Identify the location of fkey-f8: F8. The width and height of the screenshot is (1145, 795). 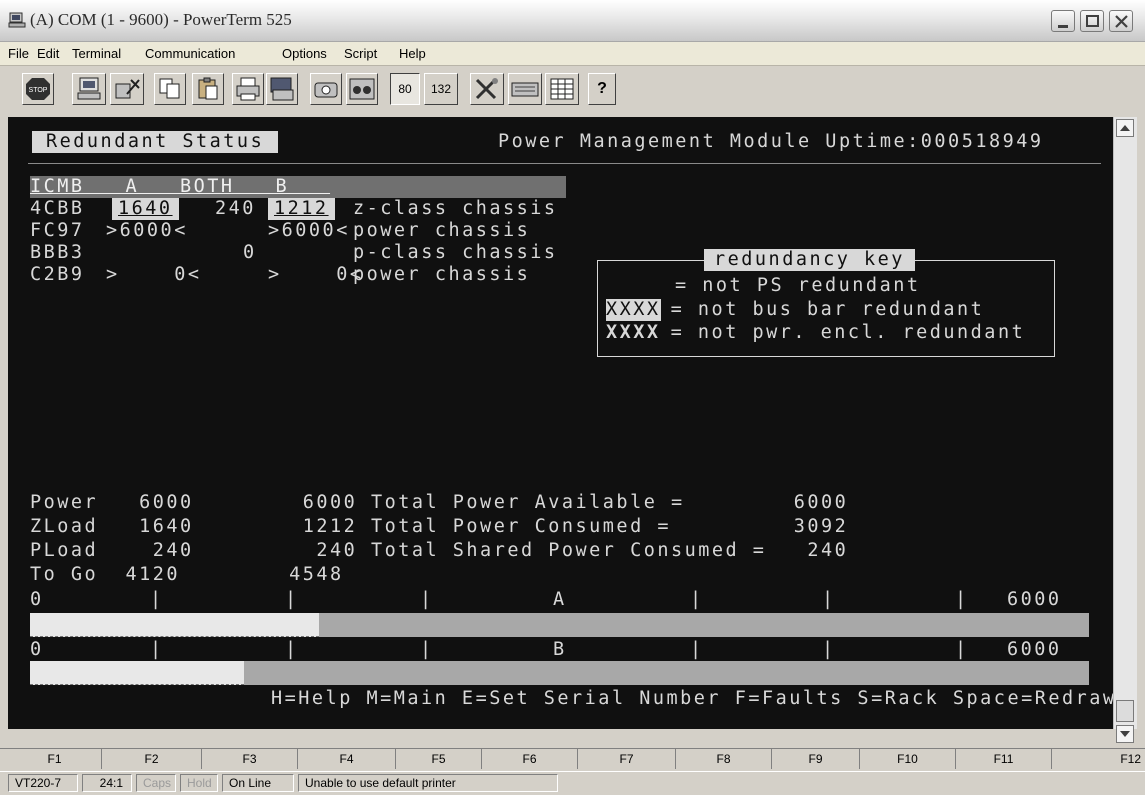
(724, 759).